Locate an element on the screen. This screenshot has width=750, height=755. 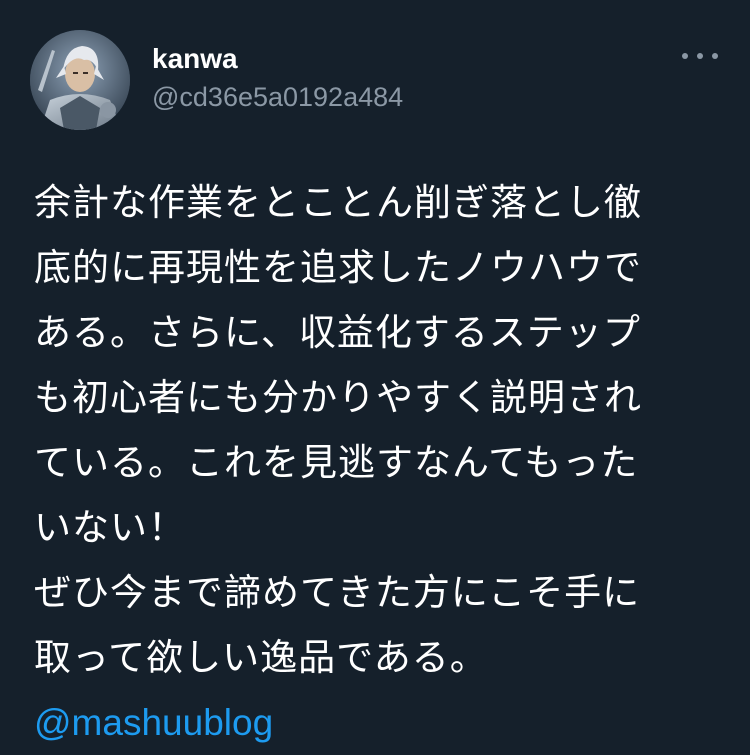
tweet-text-line: ている。これを見逃すなんてもった is located at coordinates (336, 462).